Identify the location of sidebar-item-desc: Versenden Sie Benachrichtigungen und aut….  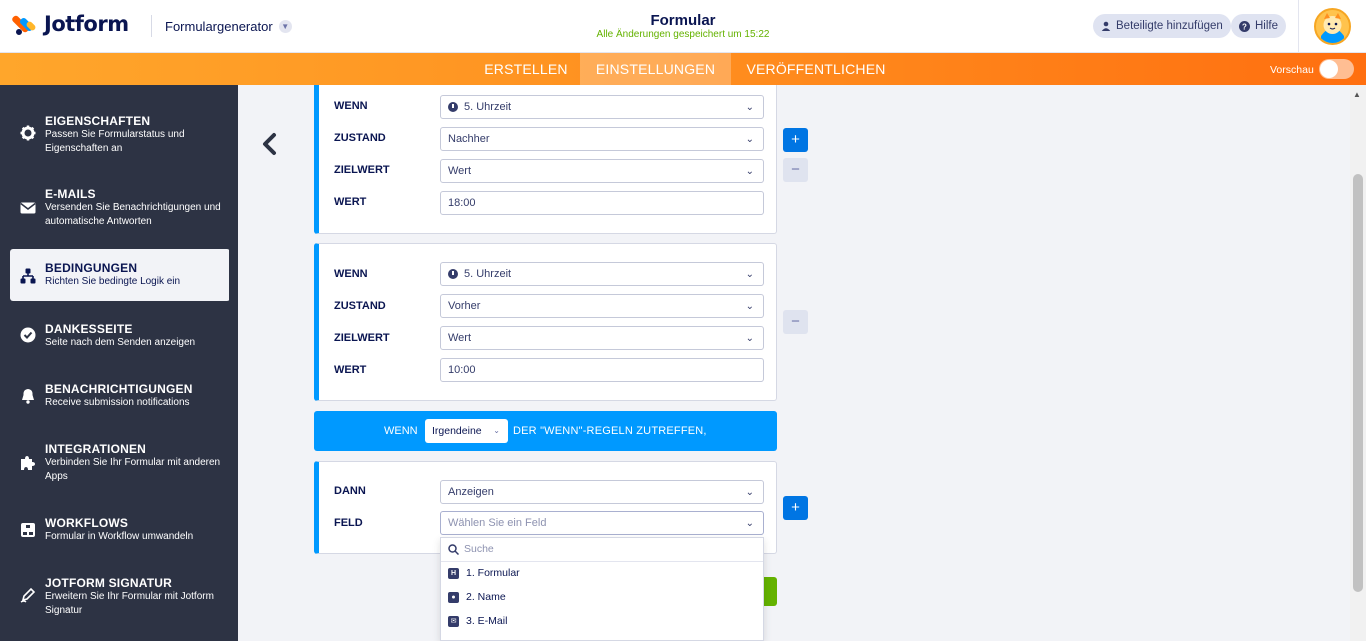
(133, 214).